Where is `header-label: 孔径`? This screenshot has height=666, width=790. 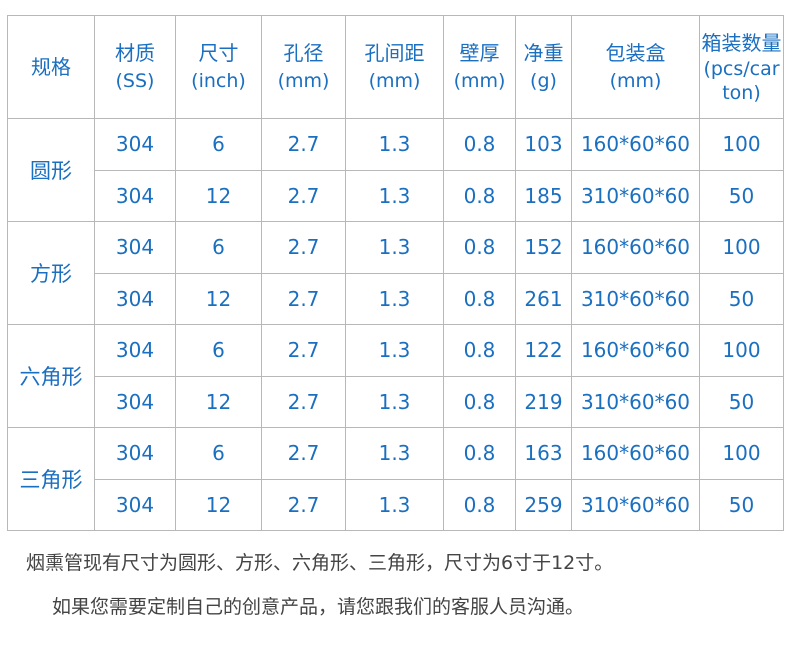
header-label: 孔径 is located at coordinates (303, 53).